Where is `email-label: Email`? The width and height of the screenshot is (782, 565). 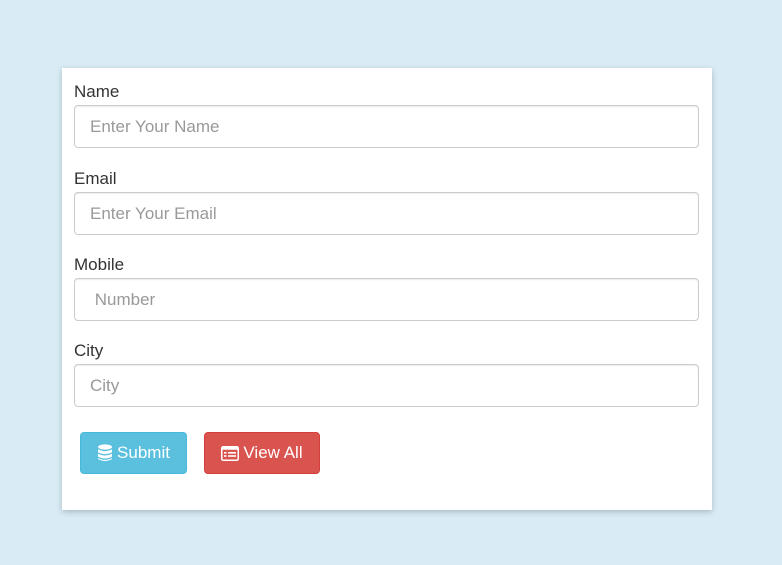
email-label: Email is located at coordinates (95, 178).